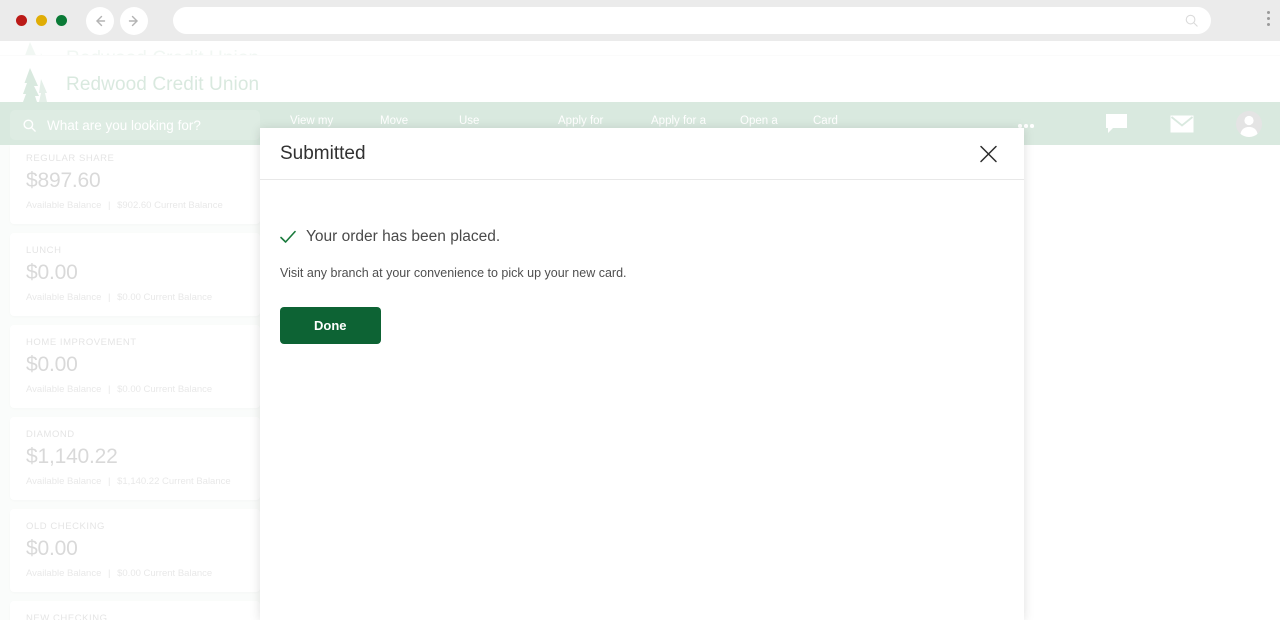 This screenshot has width=1280, height=620. What do you see at coordinates (50, 434) in the screenshot?
I see `account-name: DIAMOND` at bounding box center [50, 434].